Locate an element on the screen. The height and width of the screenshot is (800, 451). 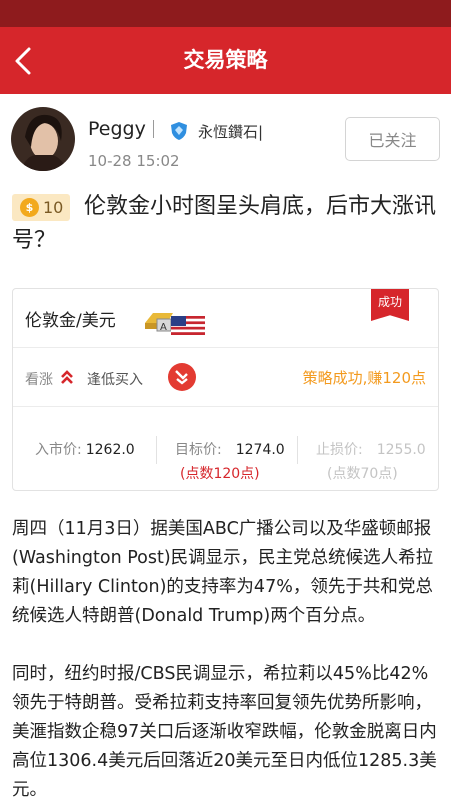
entry-price: 入市价: 1262.0 is located at coordinates (85, 449).